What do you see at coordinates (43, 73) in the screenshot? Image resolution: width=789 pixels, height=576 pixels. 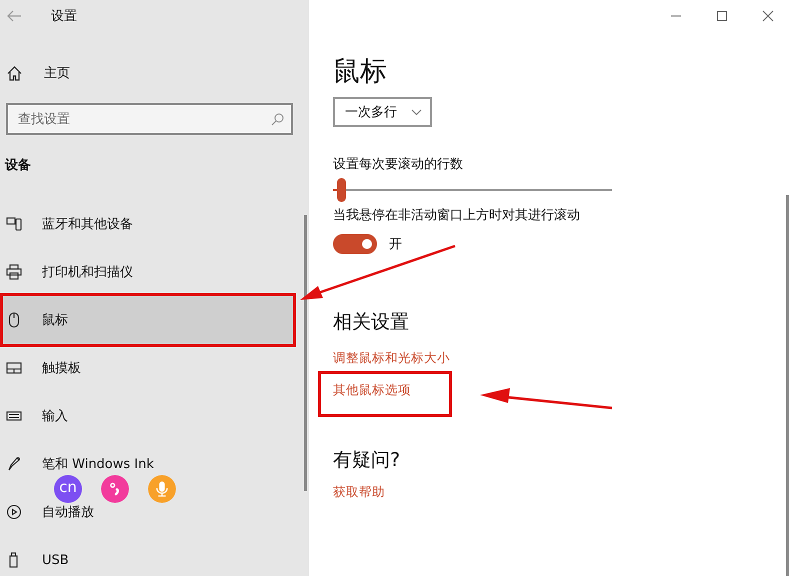 I see `home-item: 主页` at bounding box center [43, 73].